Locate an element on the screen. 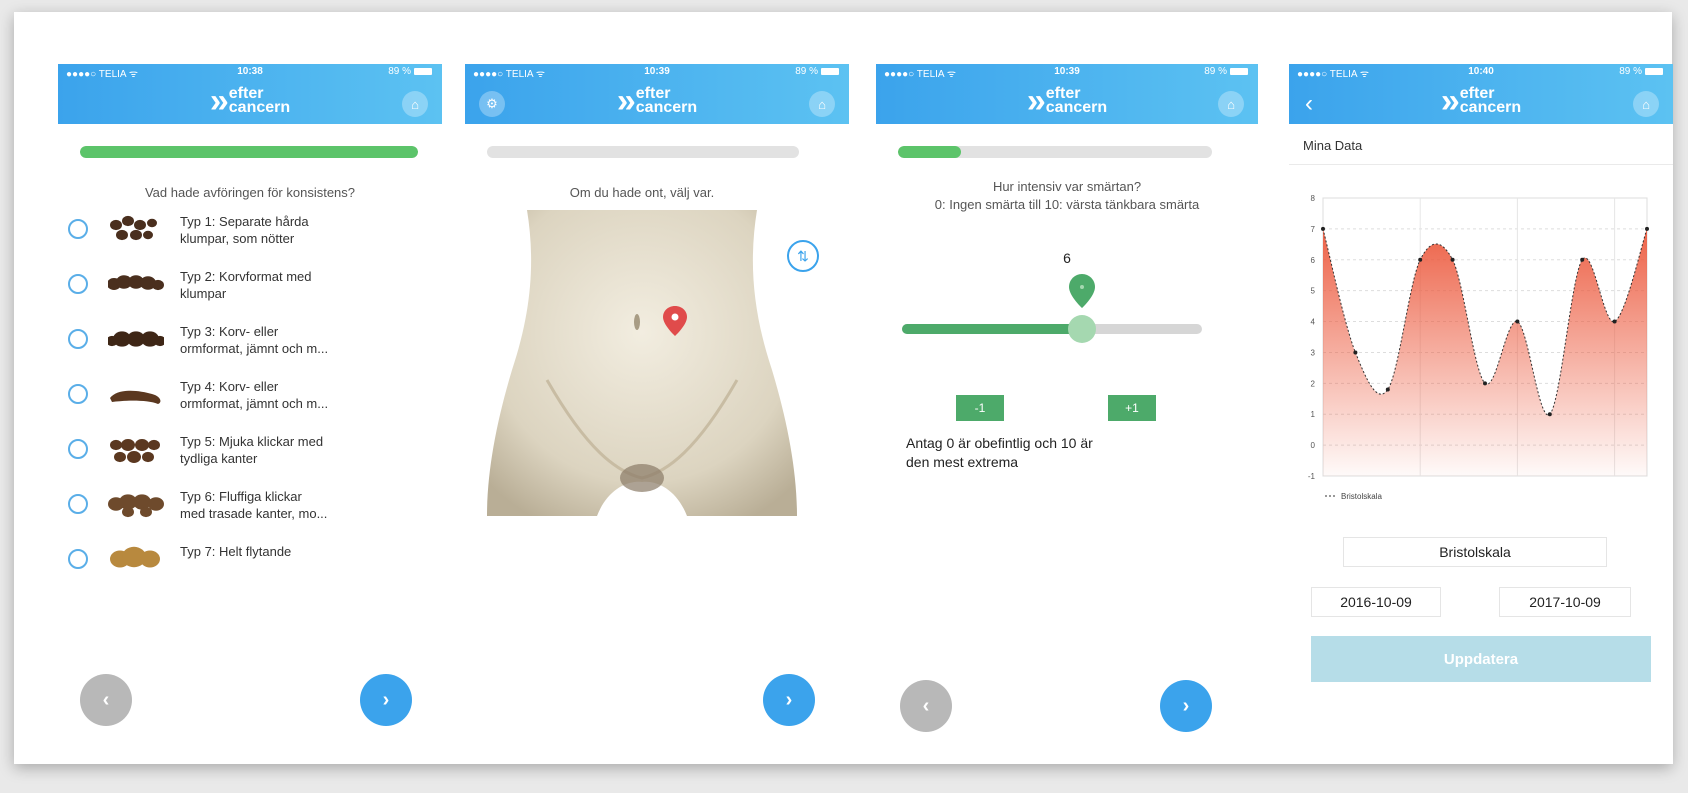 This screenshot has height=793, width=1688. option-label: Typ 2: Korvformat med klumpar is located at coordinates (265, 285).